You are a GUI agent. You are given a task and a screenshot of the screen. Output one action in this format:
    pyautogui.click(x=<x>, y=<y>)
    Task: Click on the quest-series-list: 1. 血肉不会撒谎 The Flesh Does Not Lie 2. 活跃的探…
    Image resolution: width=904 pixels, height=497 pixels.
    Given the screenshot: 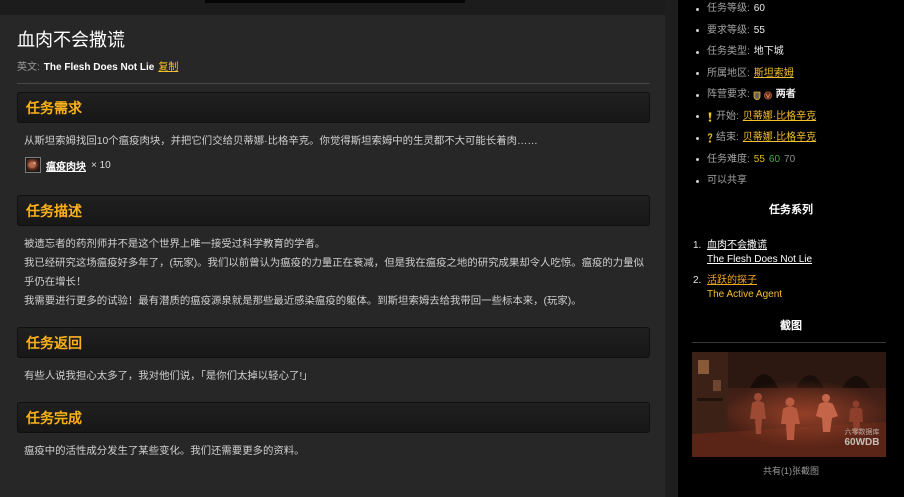 What is the action you would take?
    pyautogui.click(x=791, y=274)
    